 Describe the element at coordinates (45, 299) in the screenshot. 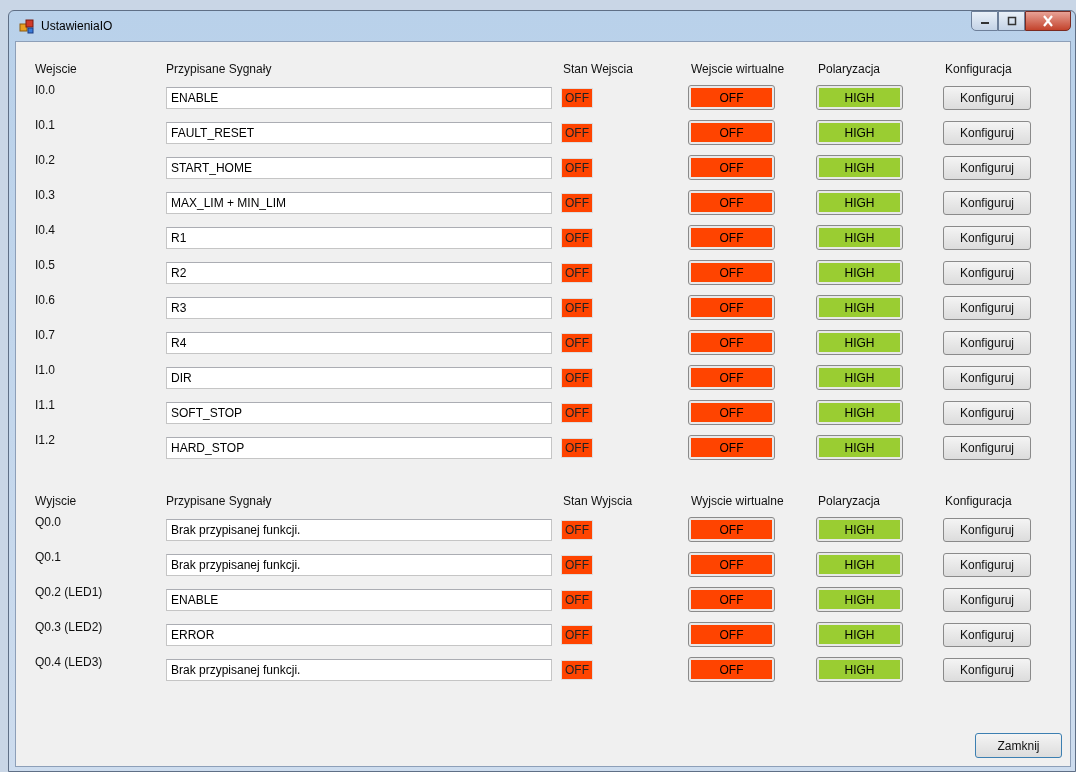

I see `channel-label: I0.6` at that location.